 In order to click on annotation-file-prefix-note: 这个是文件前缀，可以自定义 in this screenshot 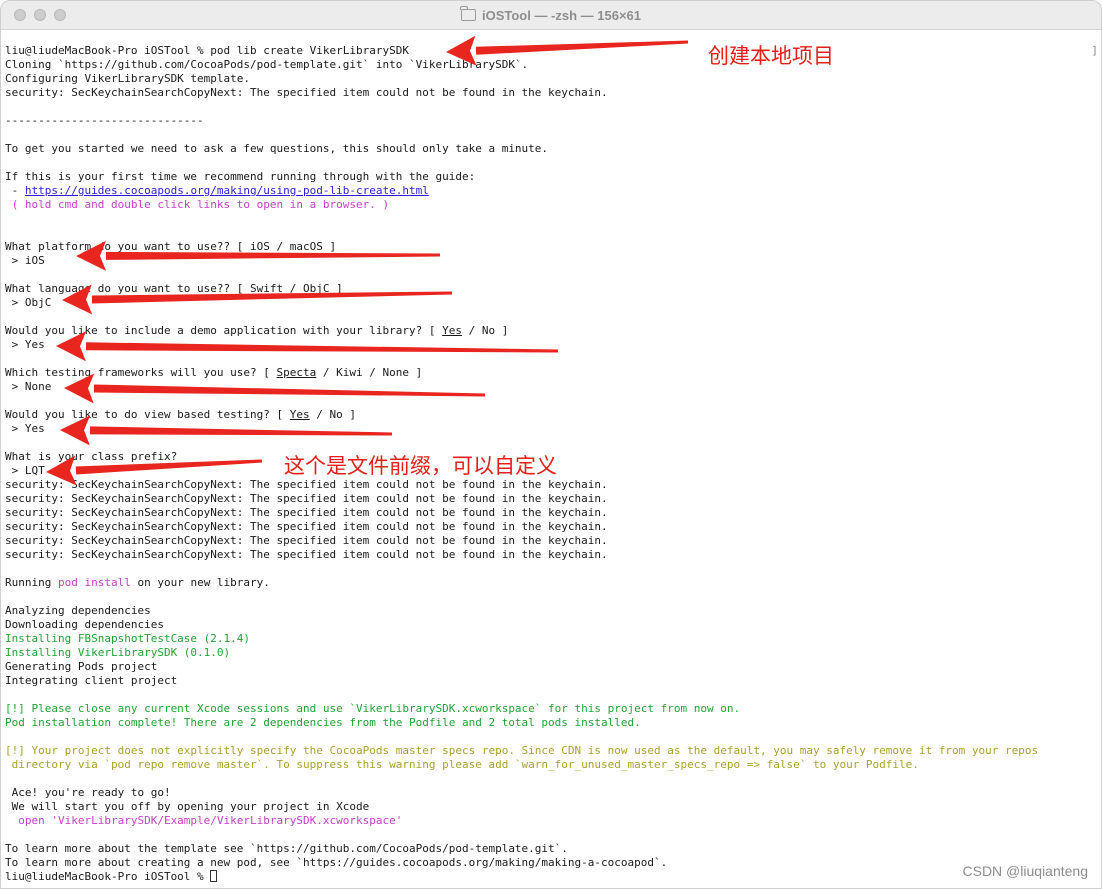, I will do `click(420, 466)`.